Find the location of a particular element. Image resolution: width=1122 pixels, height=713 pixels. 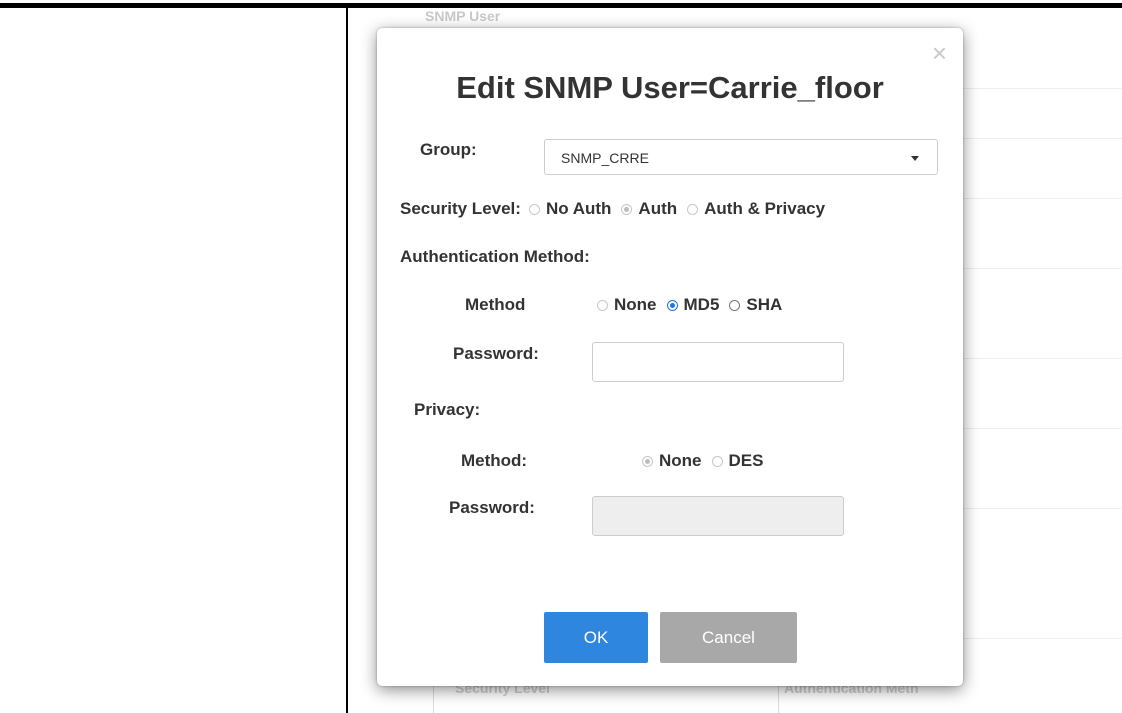

privacy-method-group: None DES is located at coordinates (699, 461).